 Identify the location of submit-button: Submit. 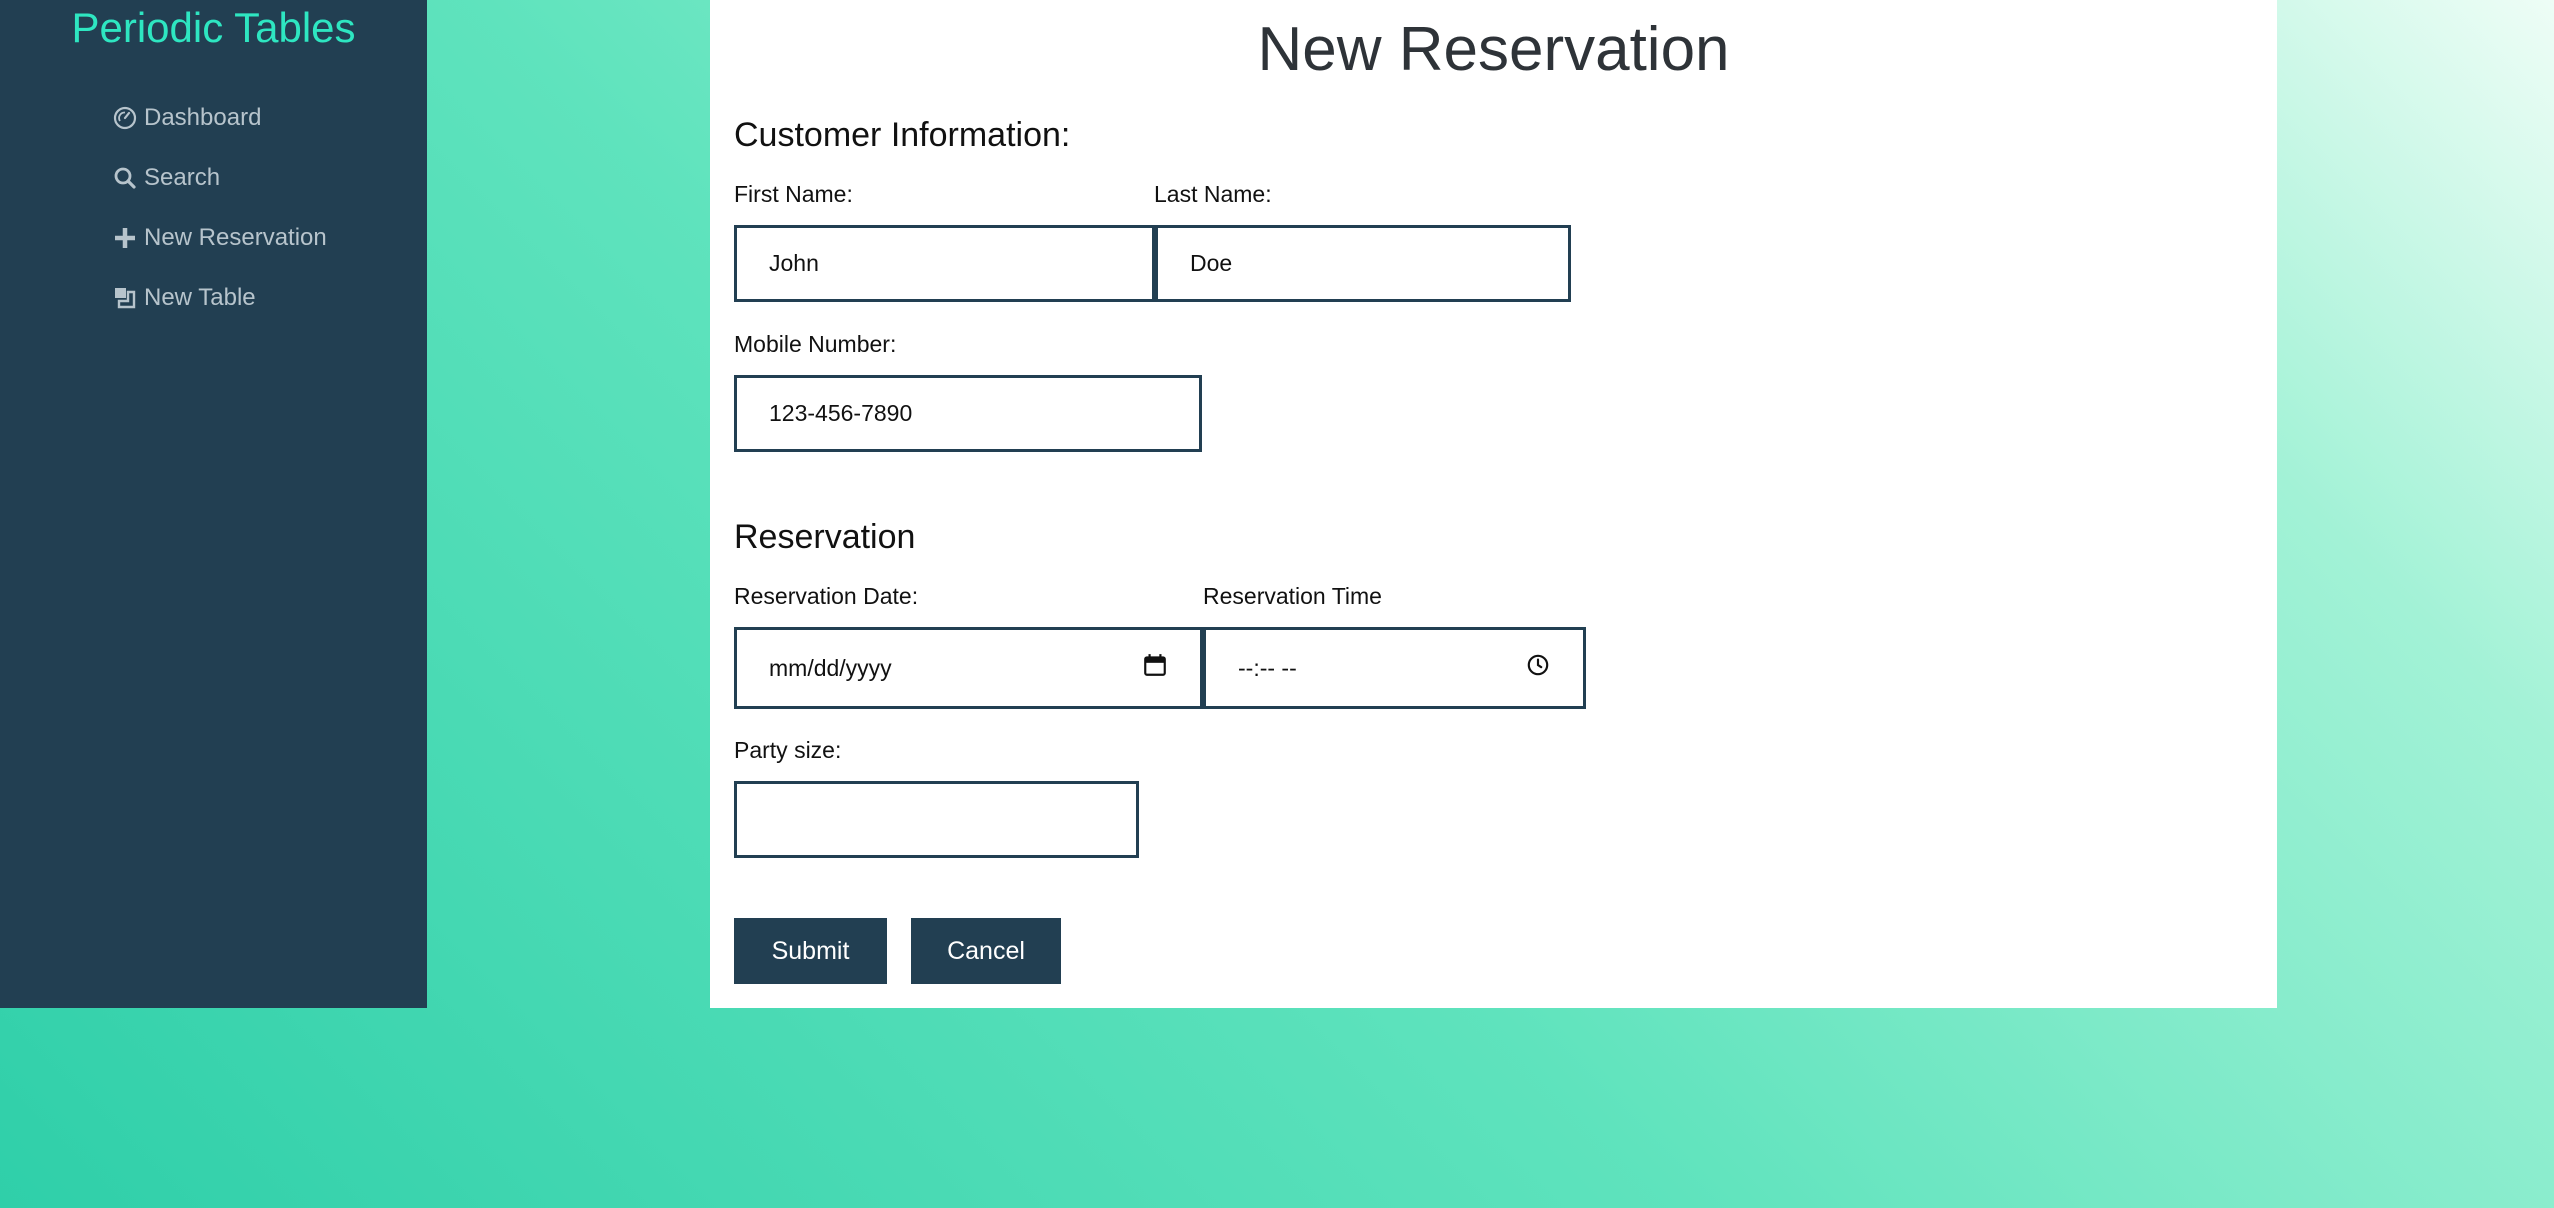
(810, 951).